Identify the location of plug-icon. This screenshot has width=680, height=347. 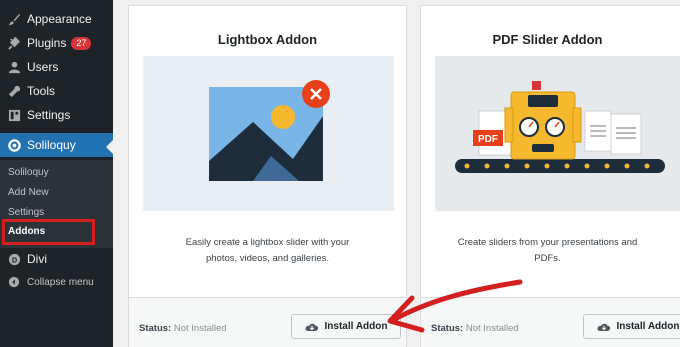
(14, 43).